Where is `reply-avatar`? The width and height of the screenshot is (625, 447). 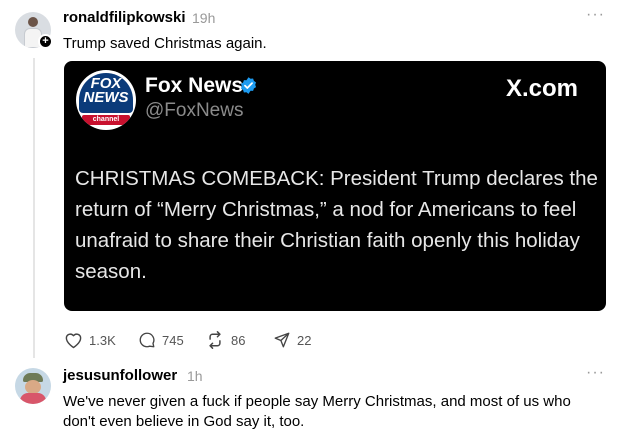 reply-avatar is located at coordinates (33, 386).